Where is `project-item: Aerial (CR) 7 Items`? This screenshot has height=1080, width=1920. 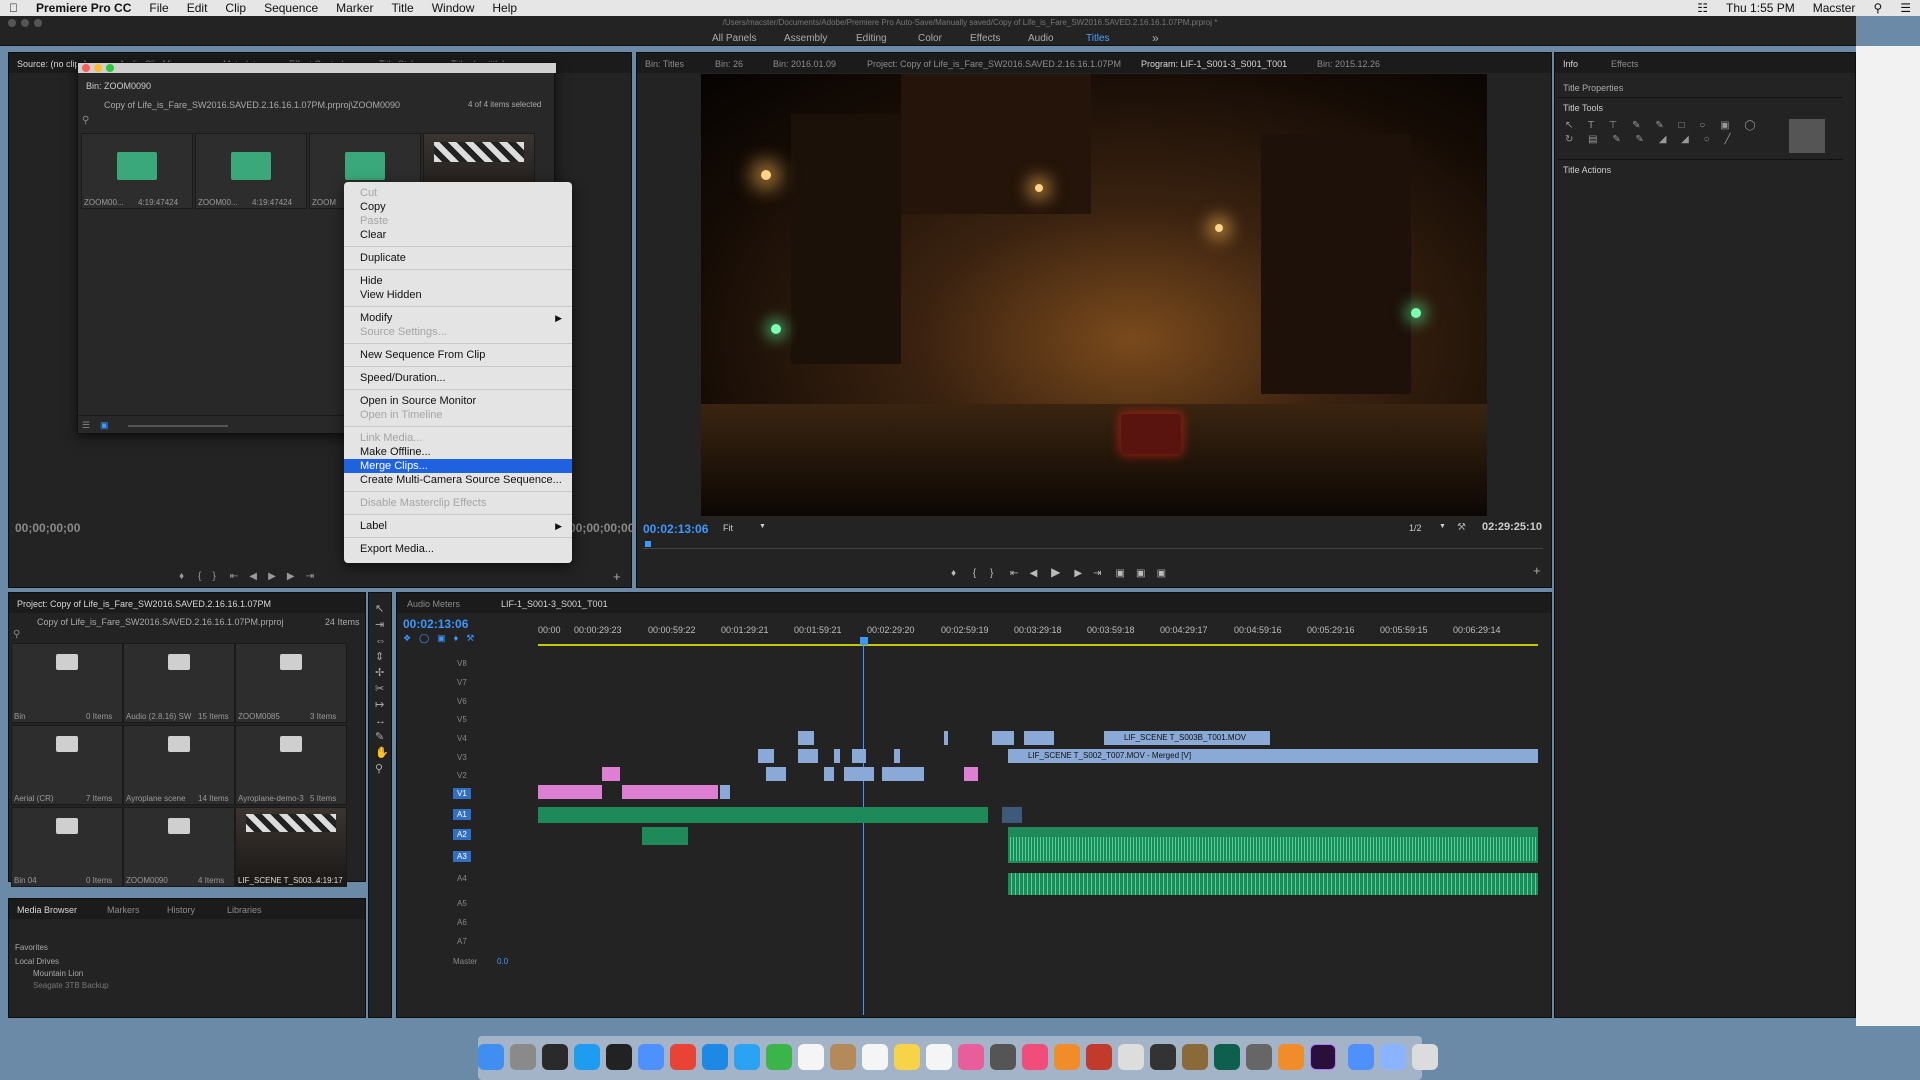 project-item: Aerial (CR) 7 Items is located at coordinates (67, 765).